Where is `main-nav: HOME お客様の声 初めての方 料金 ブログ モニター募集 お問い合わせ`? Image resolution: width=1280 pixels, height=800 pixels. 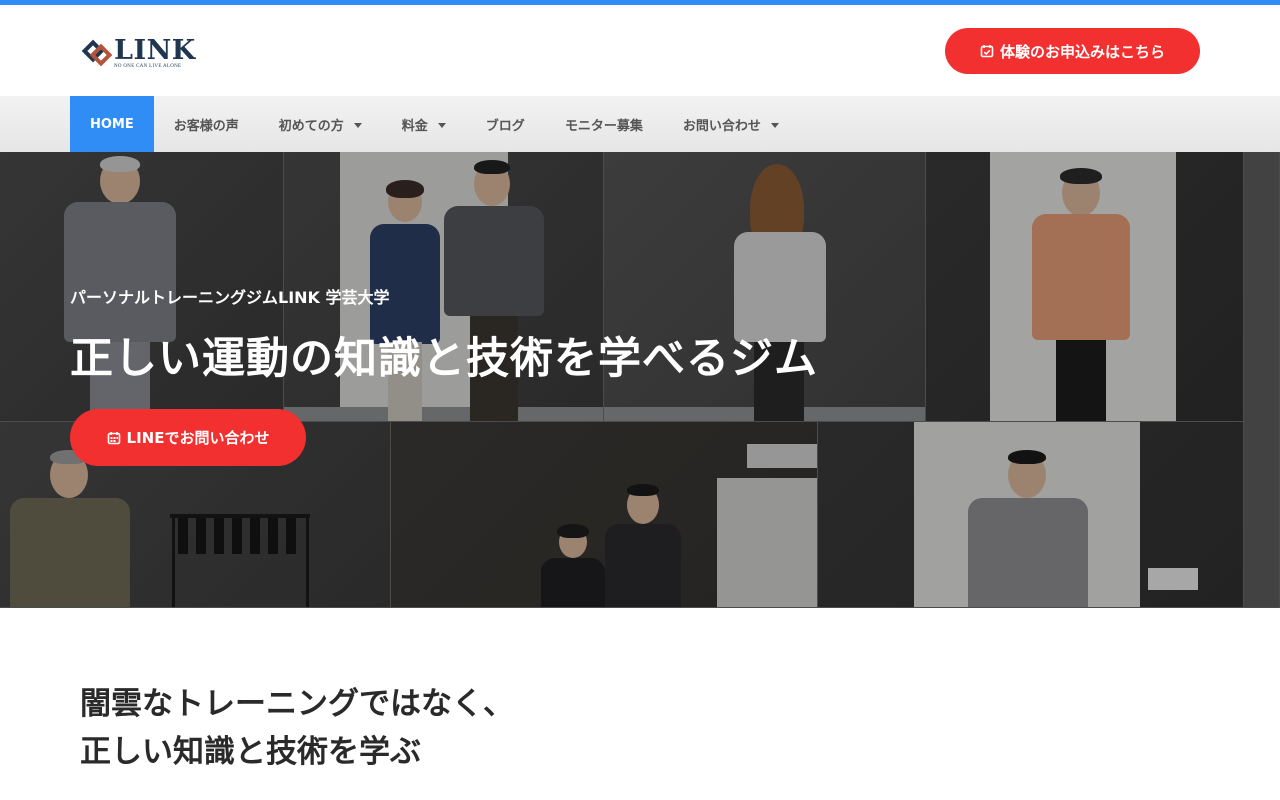
main-nav: HOME お客様の声 初めての方 料金 ブログ モニター募集 お問い合わせ is located at coordinates (640, 124).